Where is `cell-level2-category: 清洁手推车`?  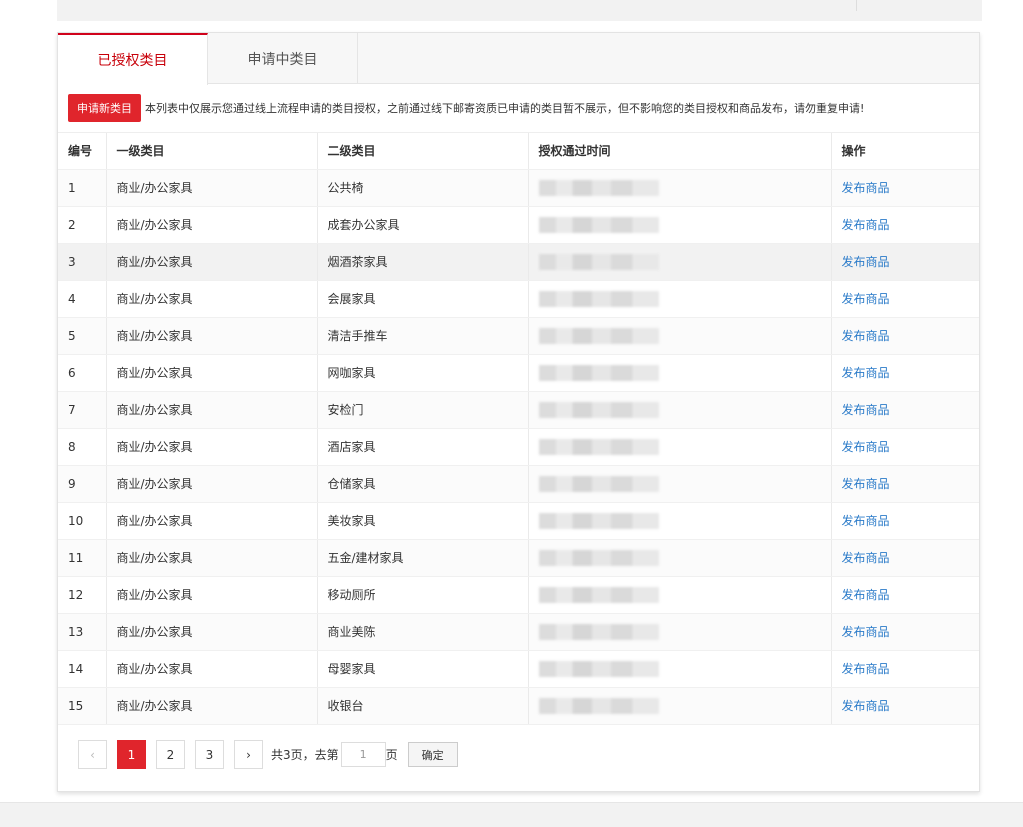
cell-level2-category: 清洁手推车 is located at coordinates (423, 336).